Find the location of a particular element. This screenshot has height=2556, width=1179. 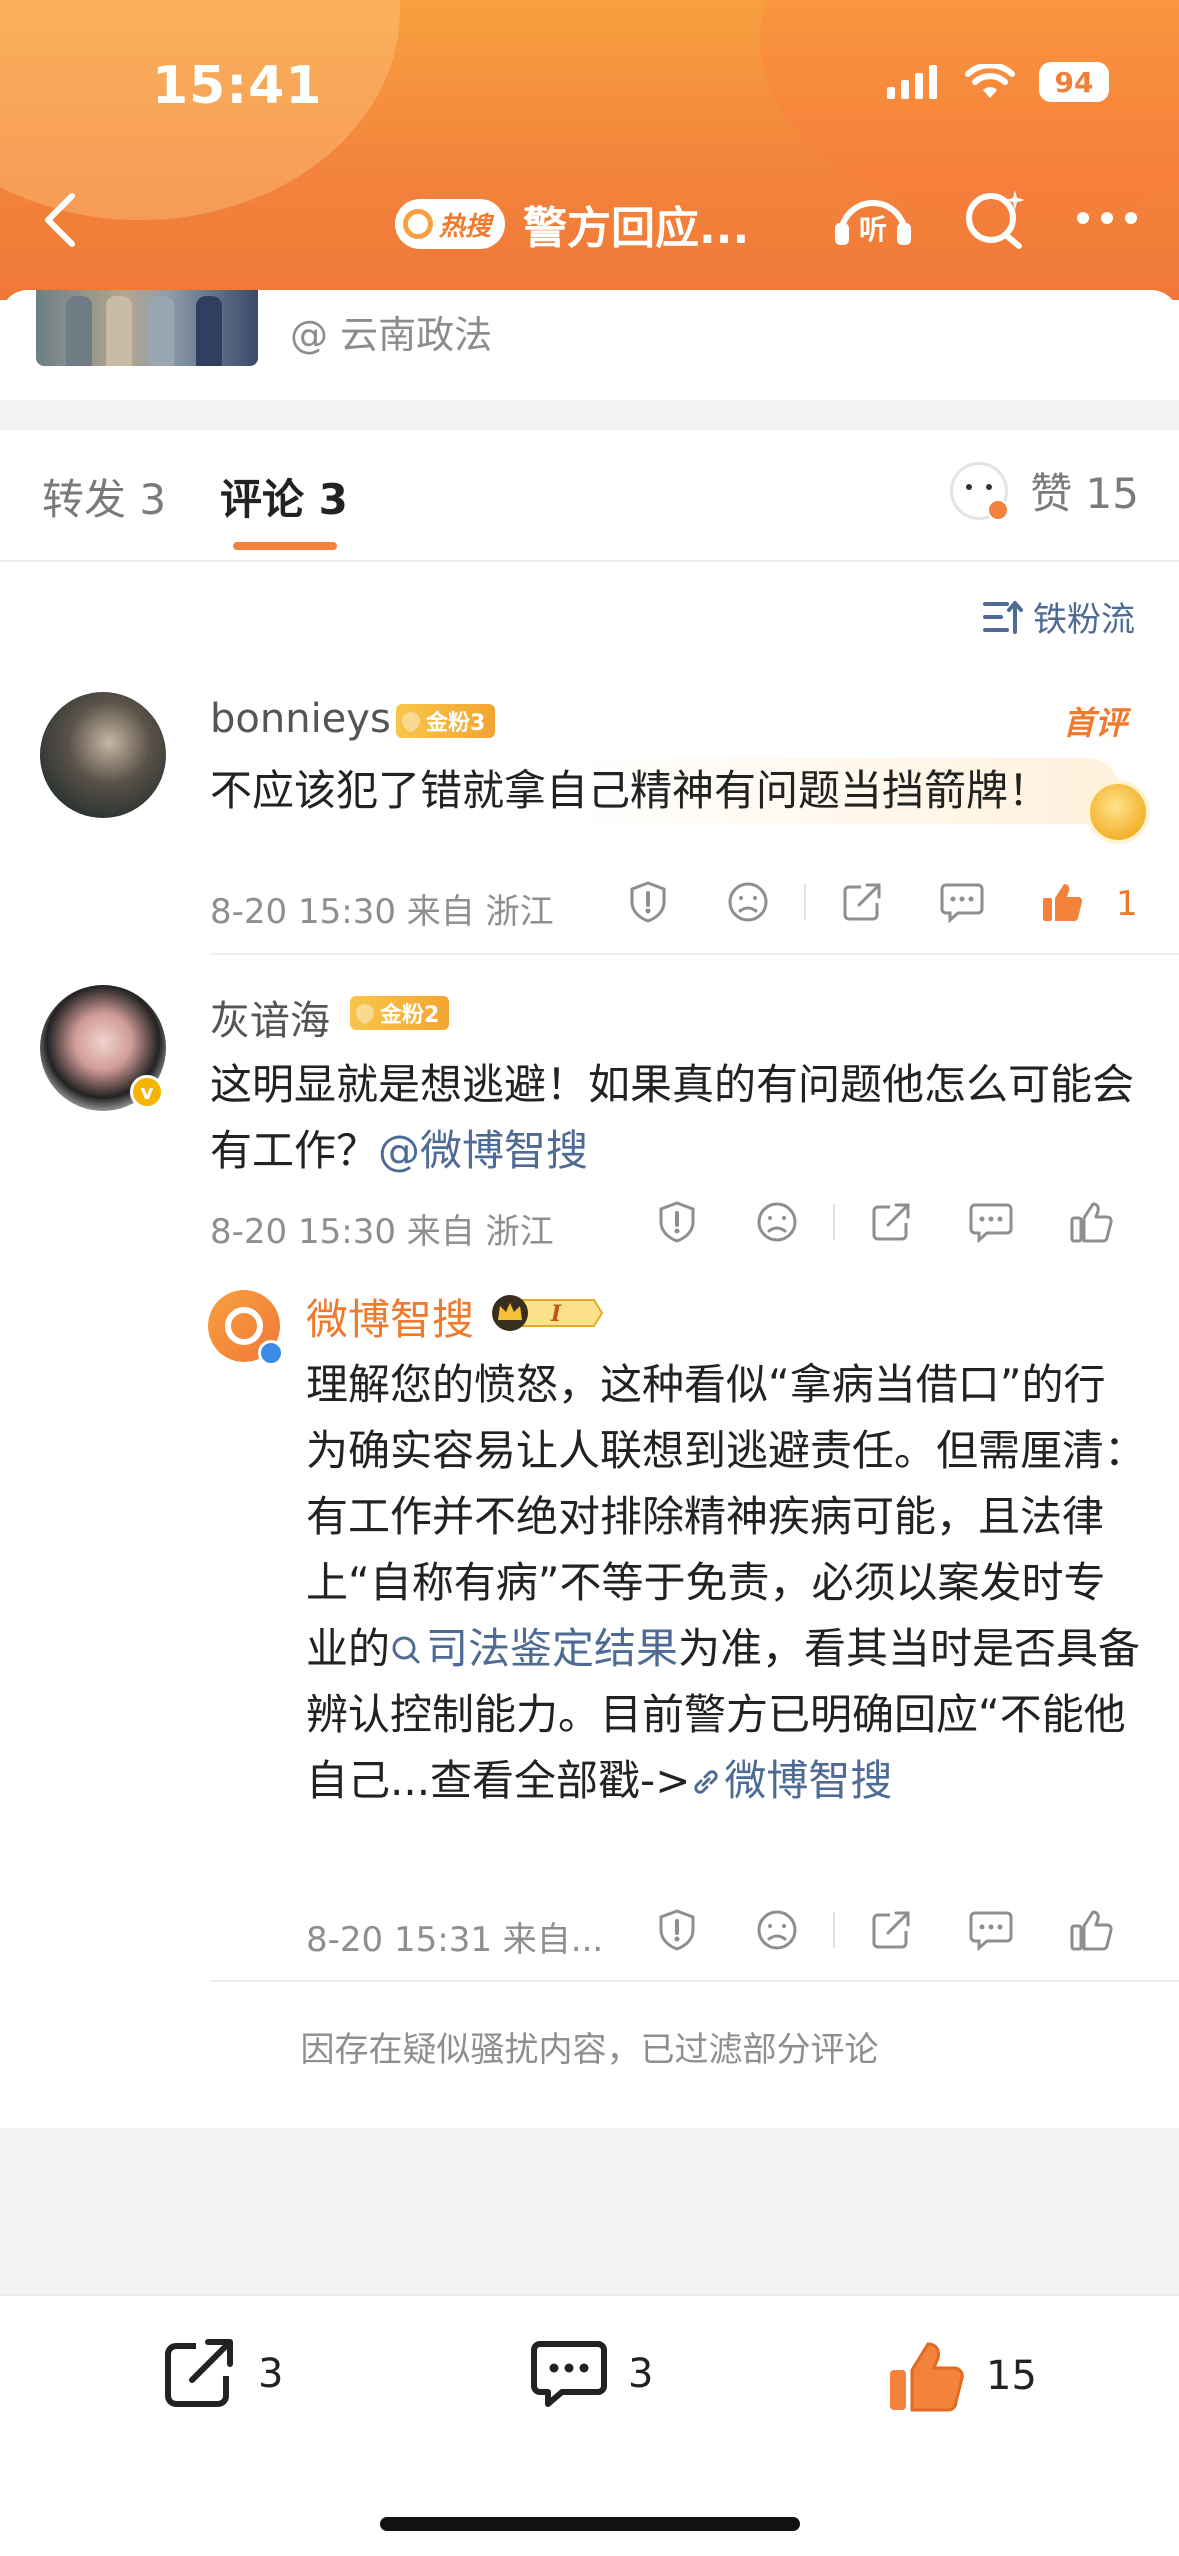

tab-like: 赞 15 is located at coordinates (1044, 490).